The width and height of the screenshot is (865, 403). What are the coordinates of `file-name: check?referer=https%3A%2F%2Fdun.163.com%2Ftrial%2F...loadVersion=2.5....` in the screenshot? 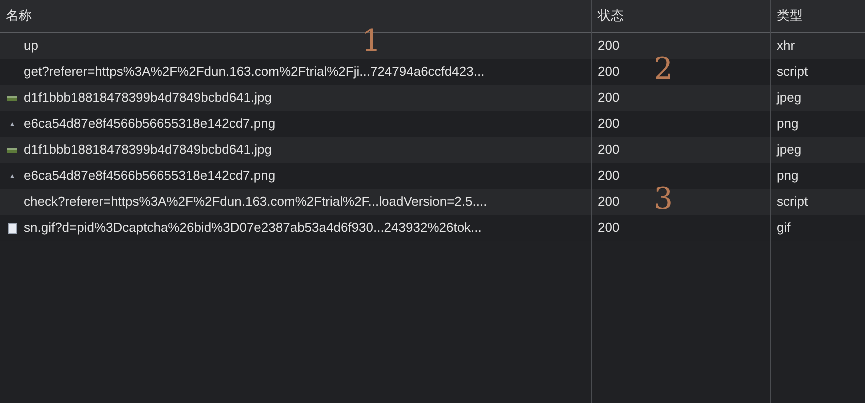 It's located at (256, 202).